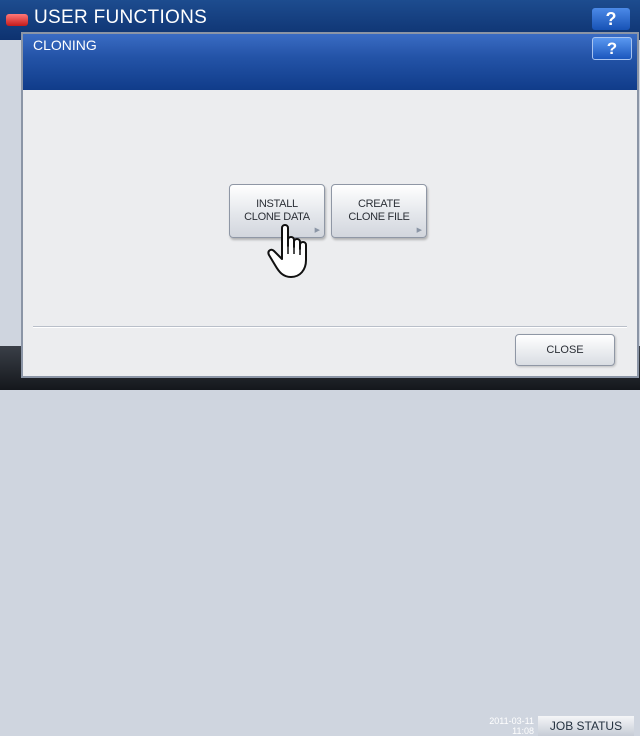  I want to click on dialog-help-button: ?, so click(612, 48).